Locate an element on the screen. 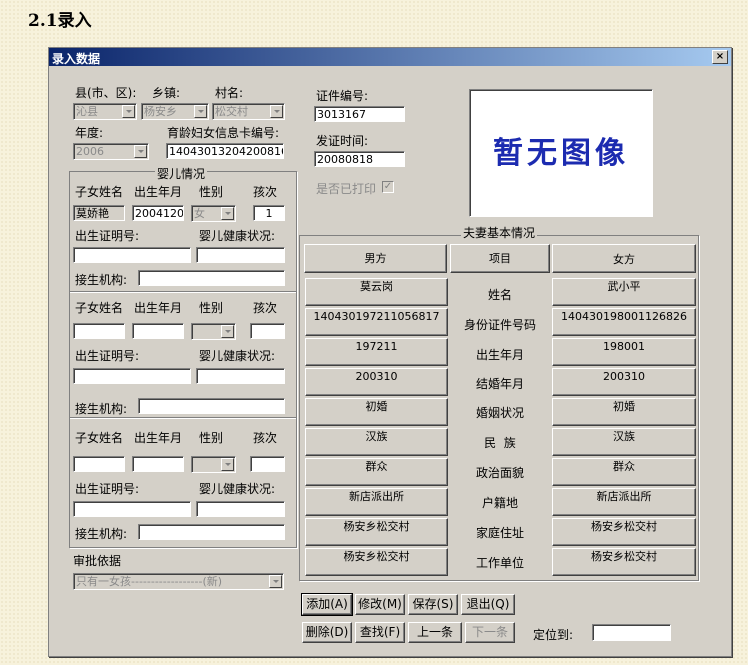  title-bar: 录入数据 × is located at coordinates (390, 57).